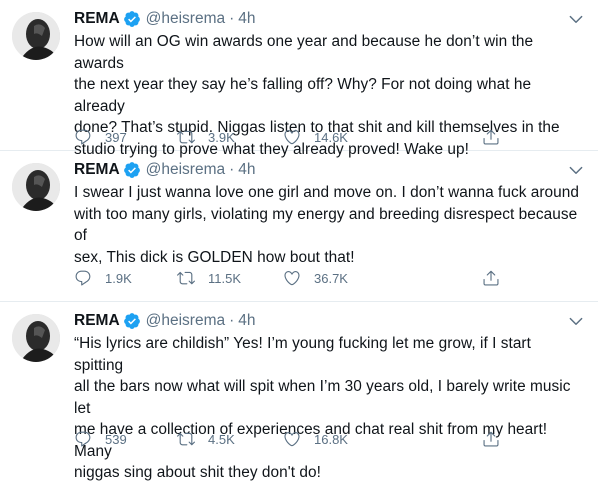 The image size is (598, 484). I want to click on retweet-count: 4.5K, so click(221, 439).